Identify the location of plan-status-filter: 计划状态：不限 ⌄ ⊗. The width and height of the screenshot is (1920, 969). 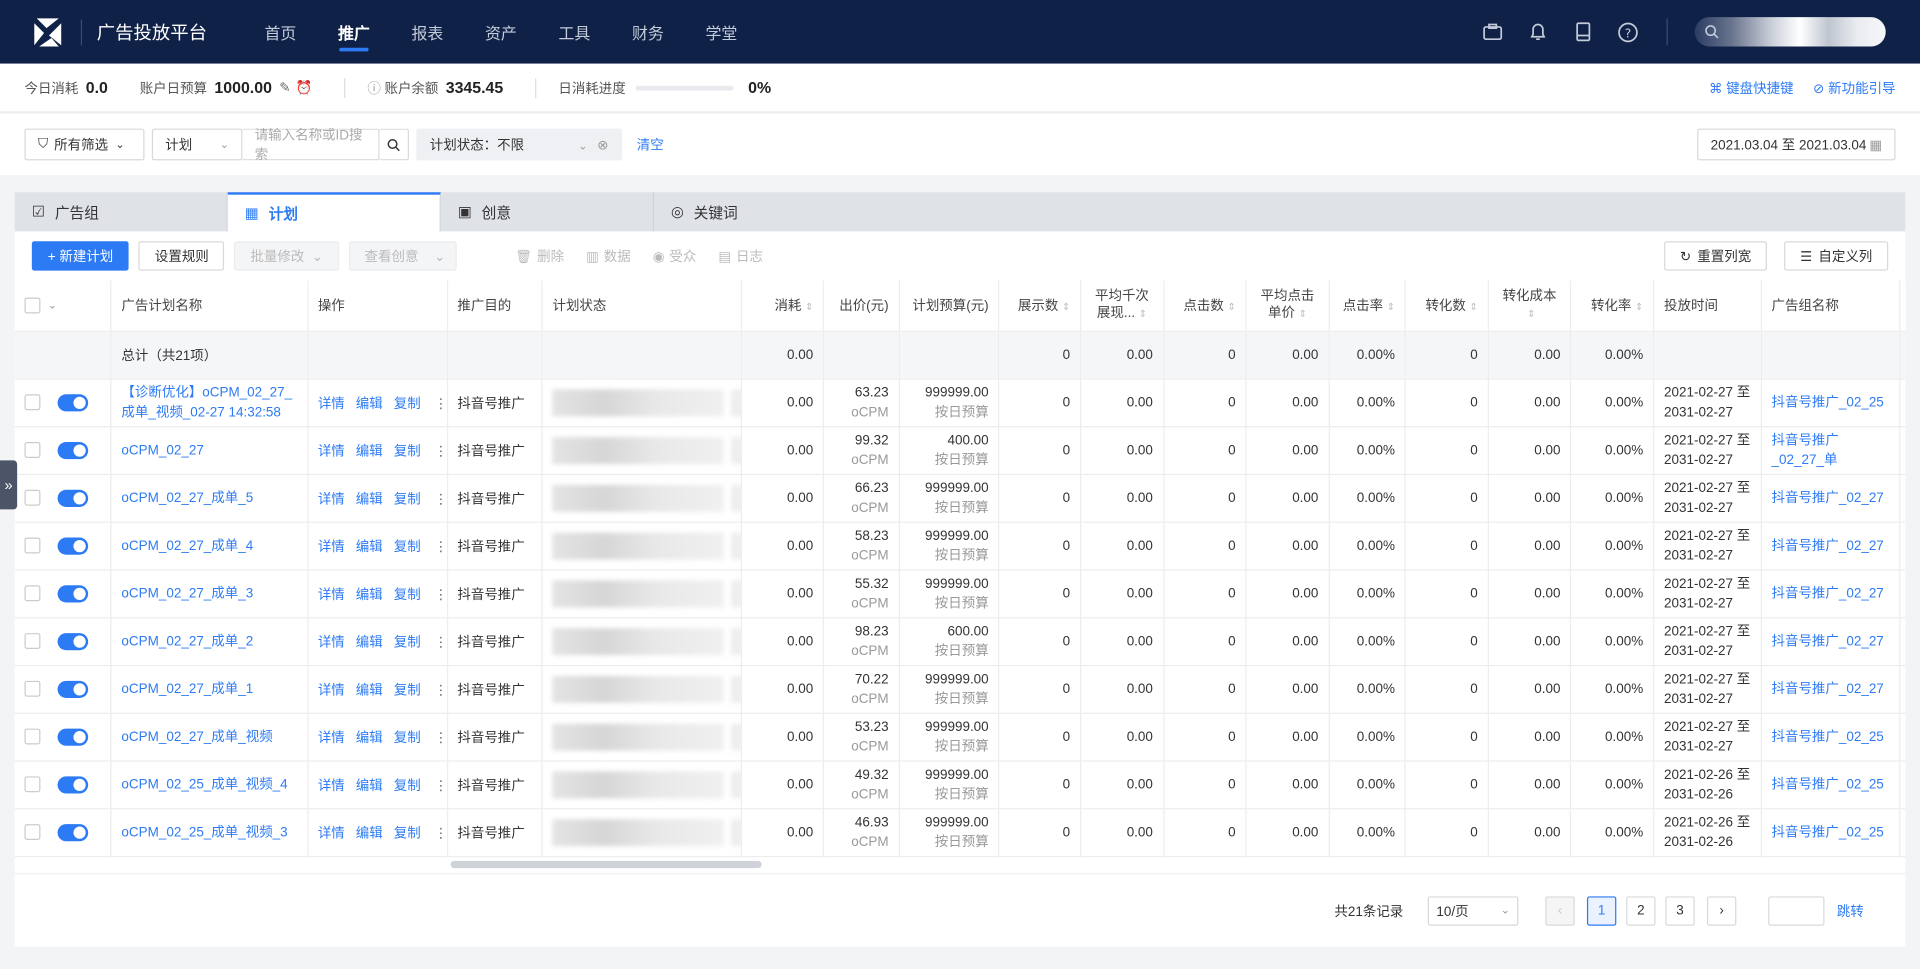
(519, 144).